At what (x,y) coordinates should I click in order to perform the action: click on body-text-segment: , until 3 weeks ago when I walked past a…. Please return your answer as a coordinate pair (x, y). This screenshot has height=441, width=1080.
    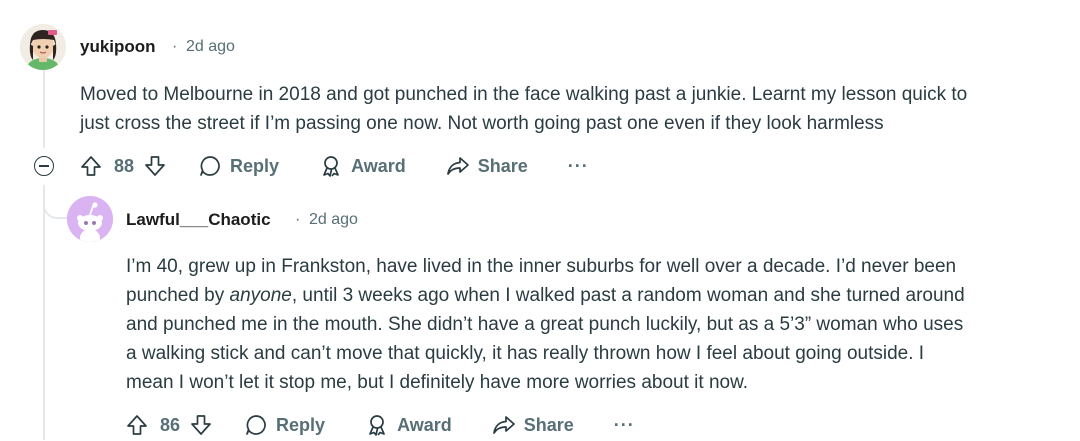
    Looking at the image, I should click on (628, 295).